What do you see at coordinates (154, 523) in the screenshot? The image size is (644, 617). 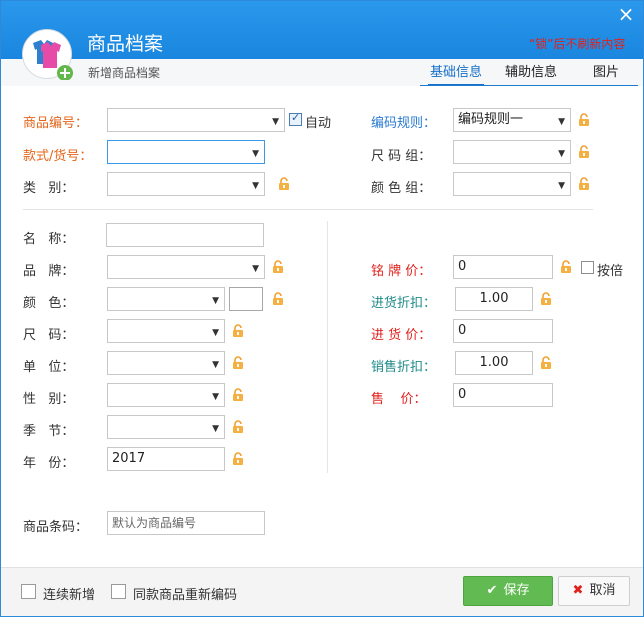 I see `barcode-placeholder: 默认为商品编号` at bounding box center [154, 523].